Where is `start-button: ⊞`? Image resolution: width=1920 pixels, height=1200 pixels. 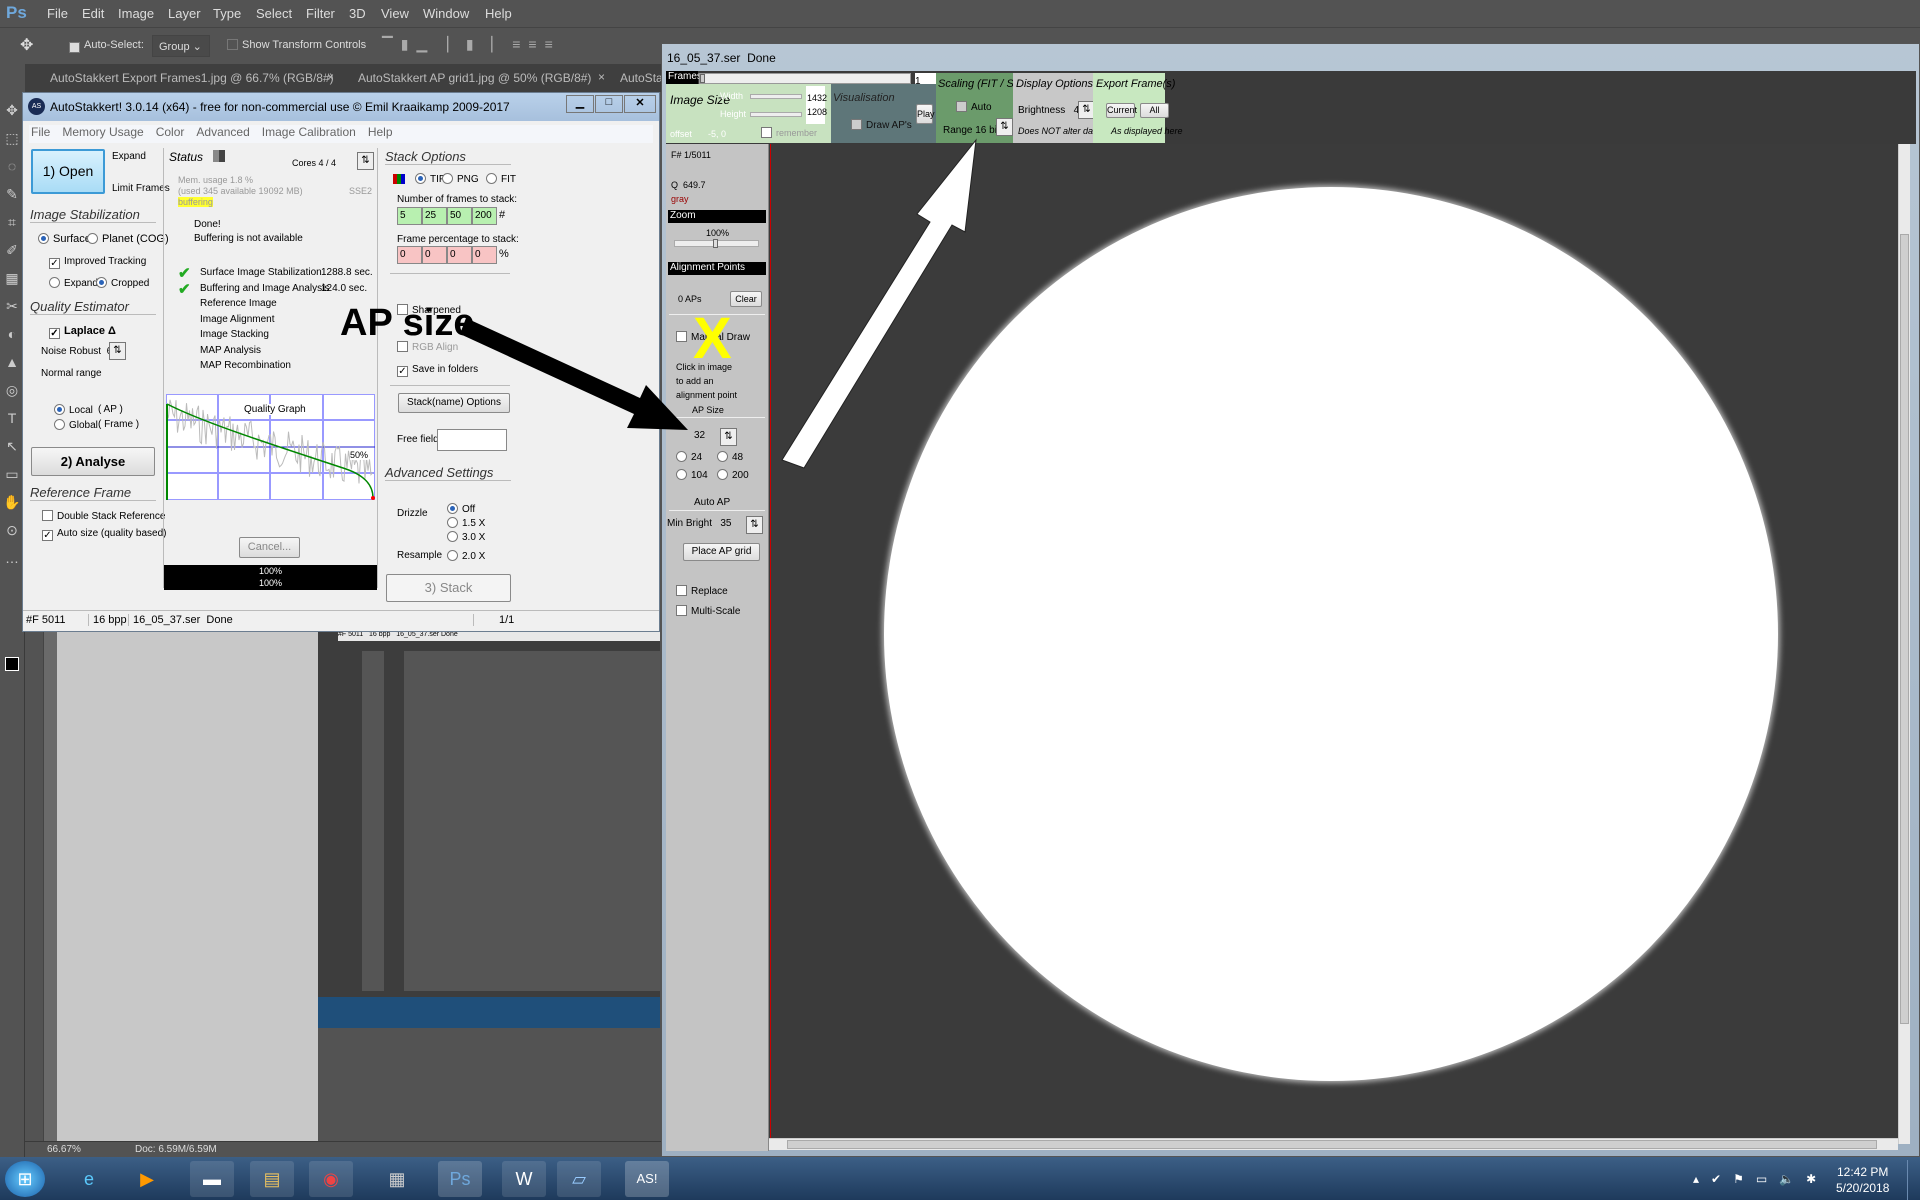
start-button: ⊞ is located at coordinates (25, 1179).